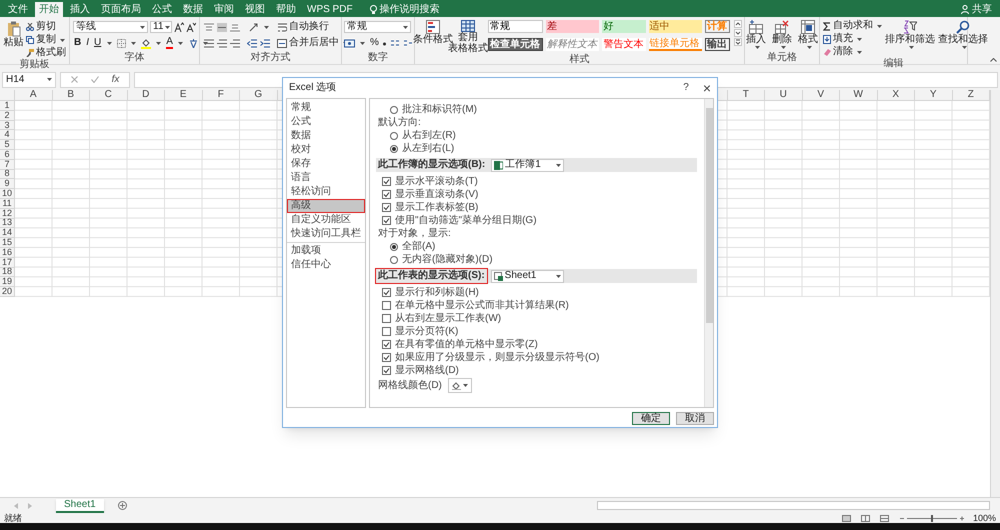 The width and height of the screenshot is (1000, 530). Describe the element at coordinates (436, 182) in the screenshot. I see `checkbox-label: 显示水平滚动条(T)` at that location.